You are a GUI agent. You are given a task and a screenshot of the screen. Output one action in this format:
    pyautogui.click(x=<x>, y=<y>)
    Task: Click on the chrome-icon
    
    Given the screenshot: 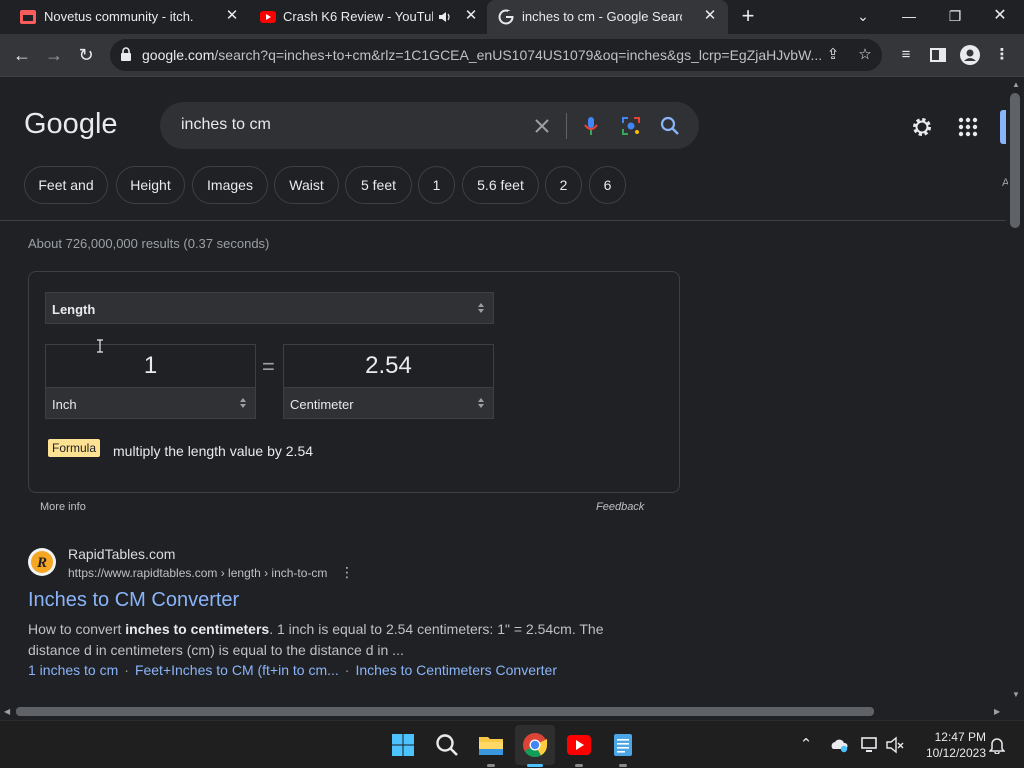 What is the action you would take?
    pyautogui.click(x=535, y=745)
    